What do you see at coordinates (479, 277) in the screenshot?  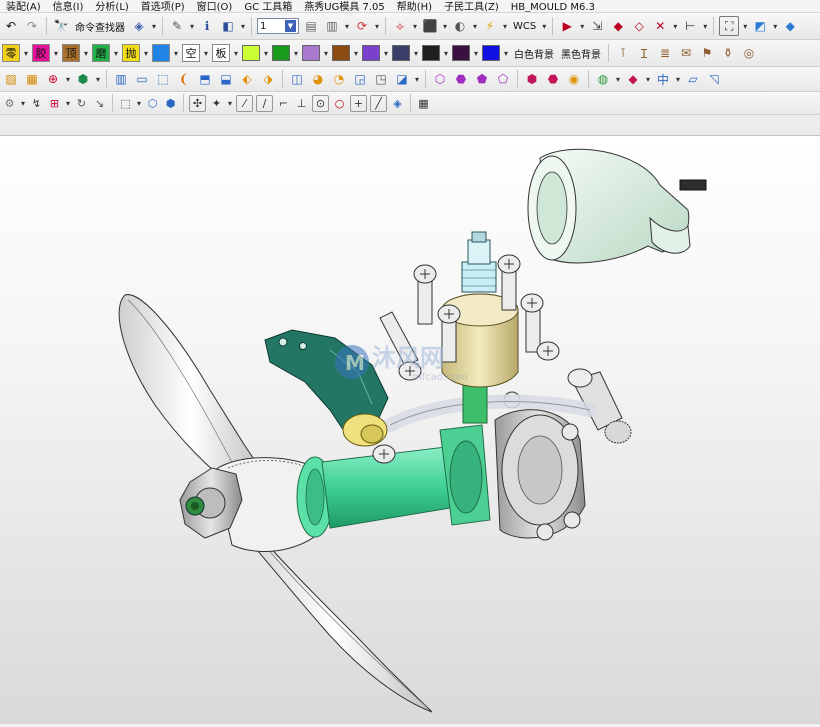 I see `glow-plug` at bounding box center [479, 277].